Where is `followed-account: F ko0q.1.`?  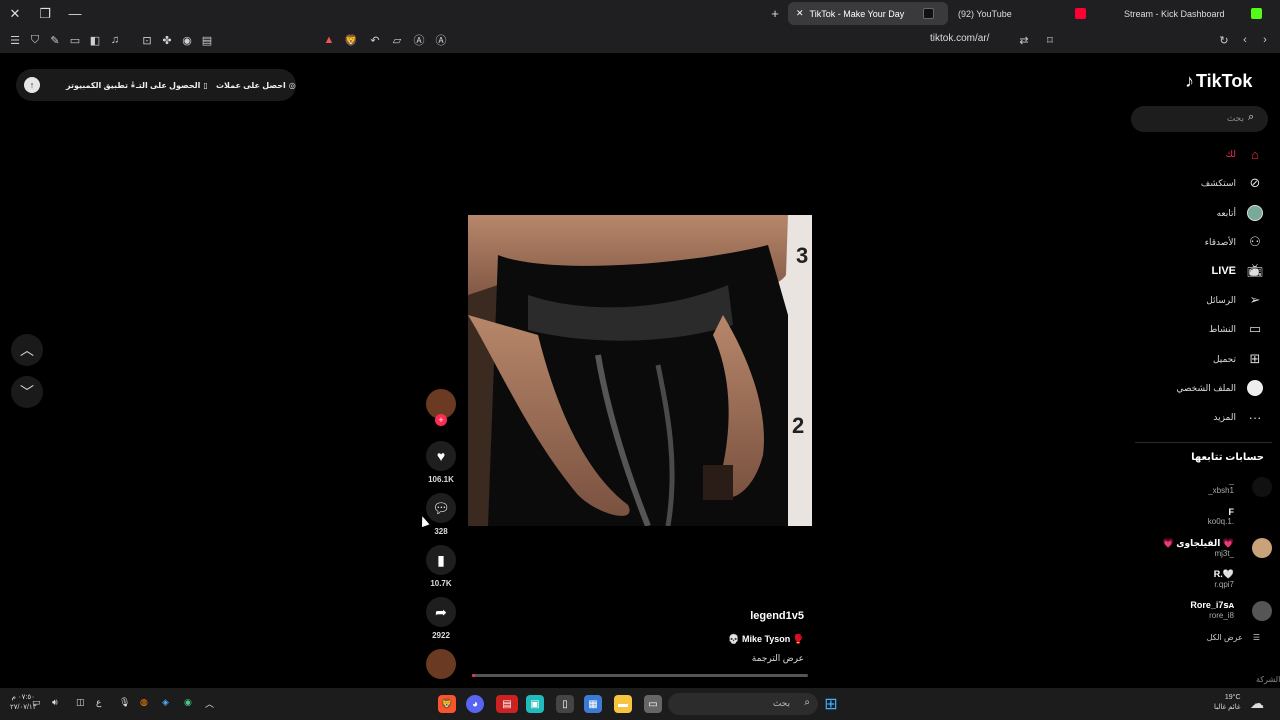
followed-account: F ko0q.1. is located at coordinates (1221, 516).